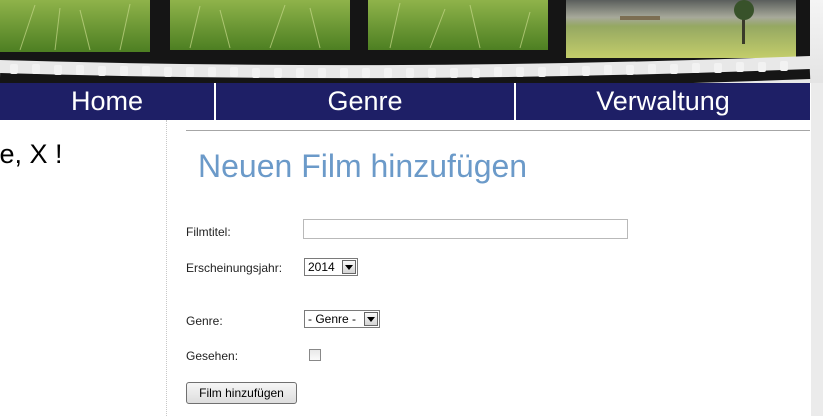  Describe the element at coordinates (321, 267) in the screenshot. I see `year-select-value: 2014` at that location.